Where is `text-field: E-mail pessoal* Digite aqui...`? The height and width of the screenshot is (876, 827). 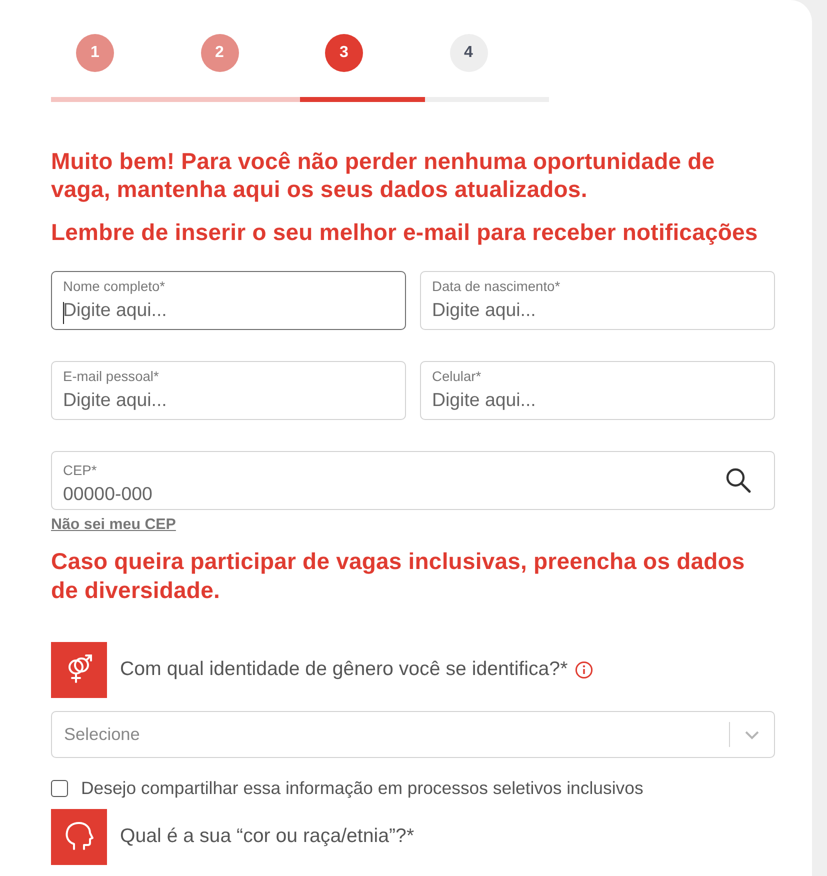
text-field: E-mail pessoal* Digite aqui... is located at coordinates (228, 390).